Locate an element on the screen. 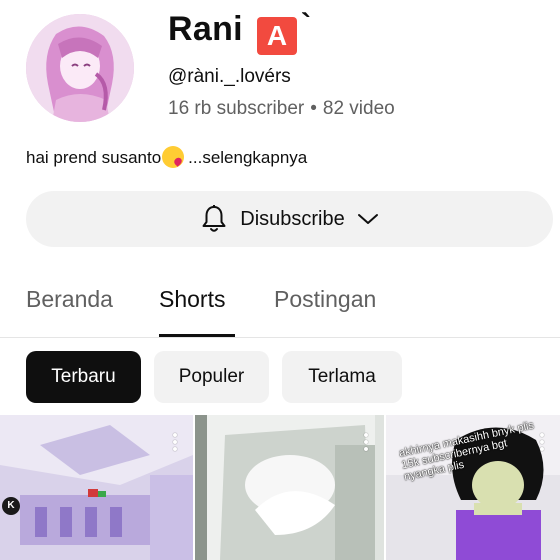  channel-handle: @ràni._.lovérs is located at coordinates (229, 76).